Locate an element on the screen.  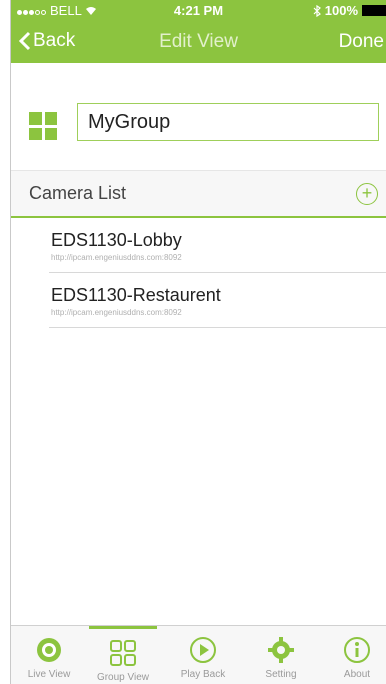
tab-label: About is located at coordinates (357, 674).